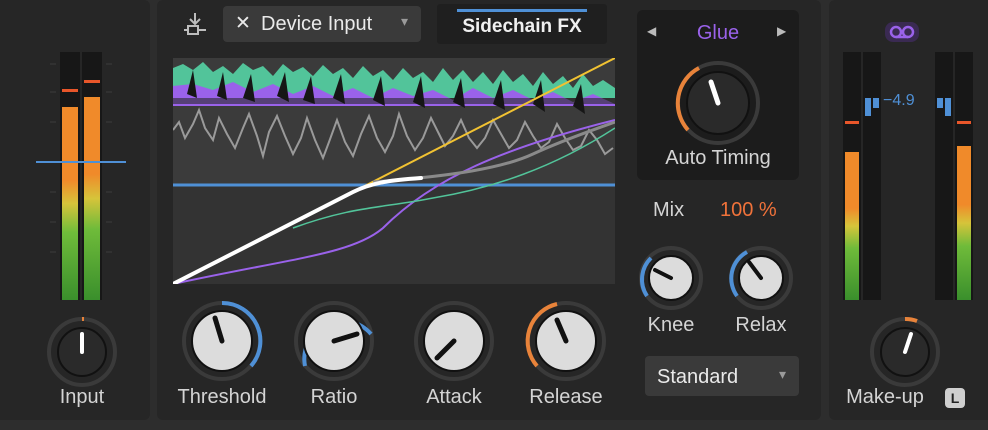  I want to click on device-input-dropdown: ✕ Device Input ▾, so click(322, 24).